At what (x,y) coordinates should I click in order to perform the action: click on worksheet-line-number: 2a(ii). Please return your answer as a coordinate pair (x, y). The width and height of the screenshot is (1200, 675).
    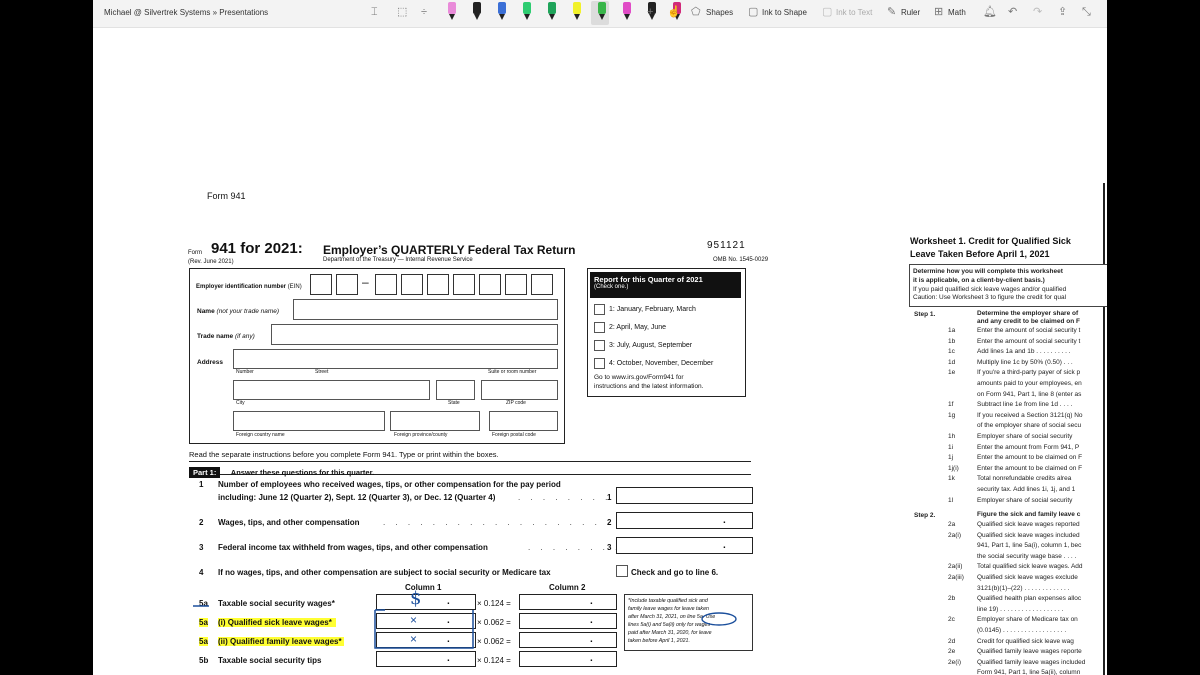
    Looking at the image, I should click on (955, 567).